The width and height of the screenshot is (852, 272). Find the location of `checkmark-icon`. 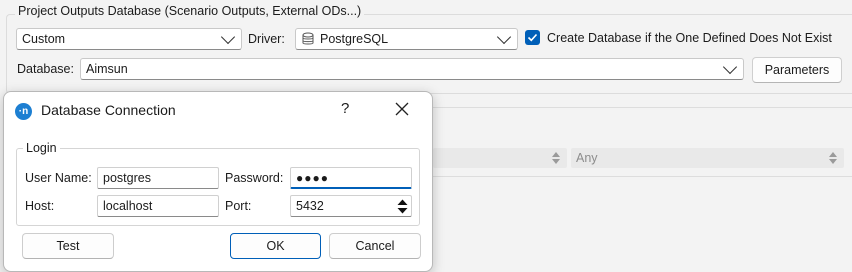

checkmark-icon is located at coordinates (532, 37).